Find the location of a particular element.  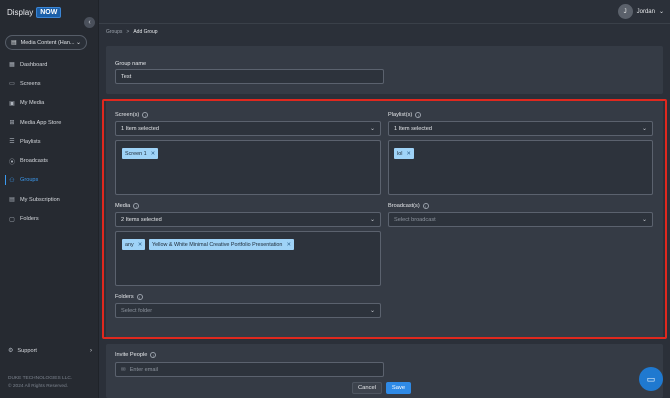

broadcasts-select: Select broadcast ⌄ is located at coordinates (520, 219).